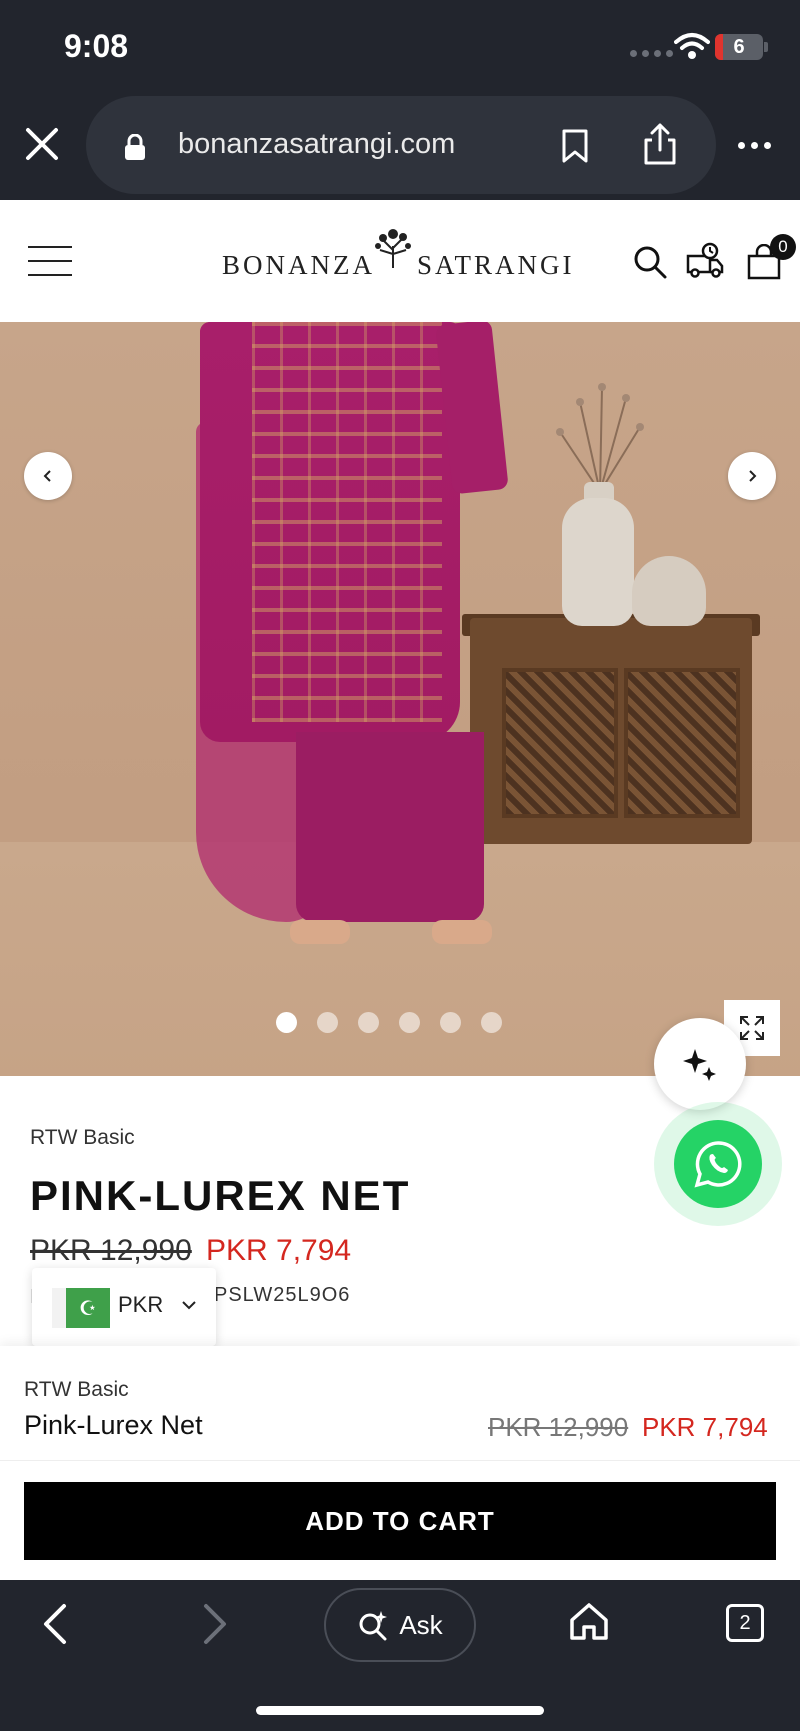 This screenshot has height=1731, width=800. I want to click on original-price: PKR 12,990, so click(111, 1250).